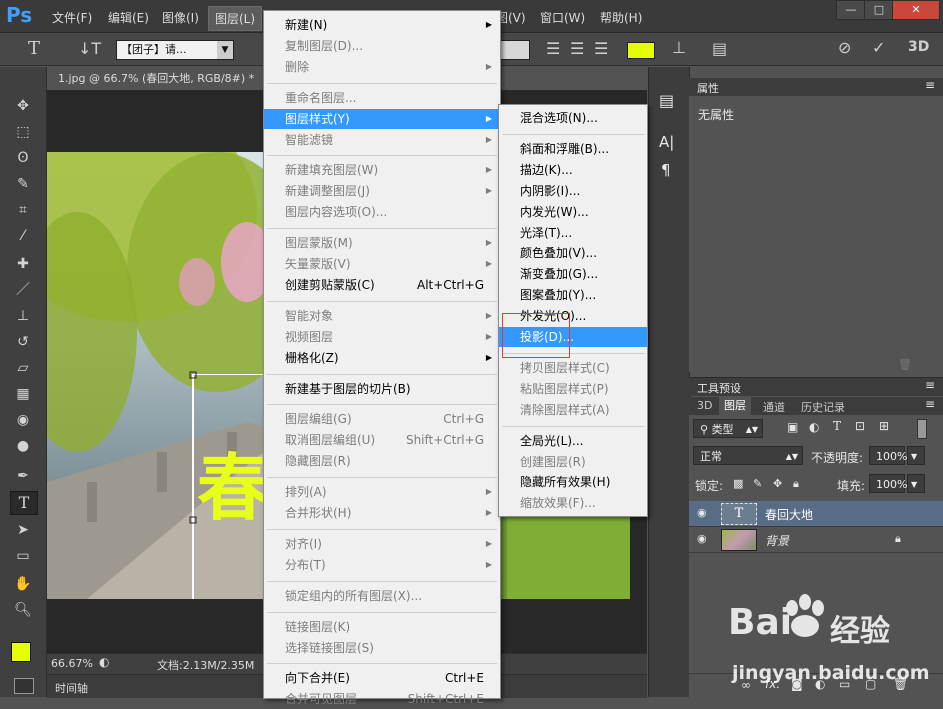  I want to click on layer-menu-item: 取消图层编组(U) Shift+Ctrl+G, so click(382, 440).